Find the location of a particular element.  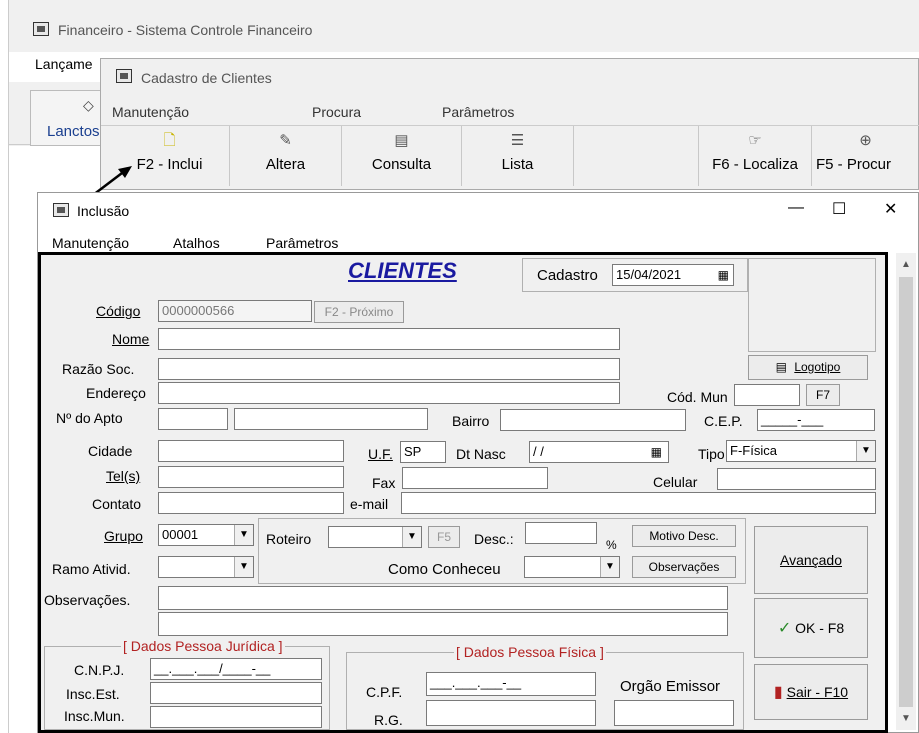

procura-button: ⊕ F5 - Procur is located at coordinates (865, 156).